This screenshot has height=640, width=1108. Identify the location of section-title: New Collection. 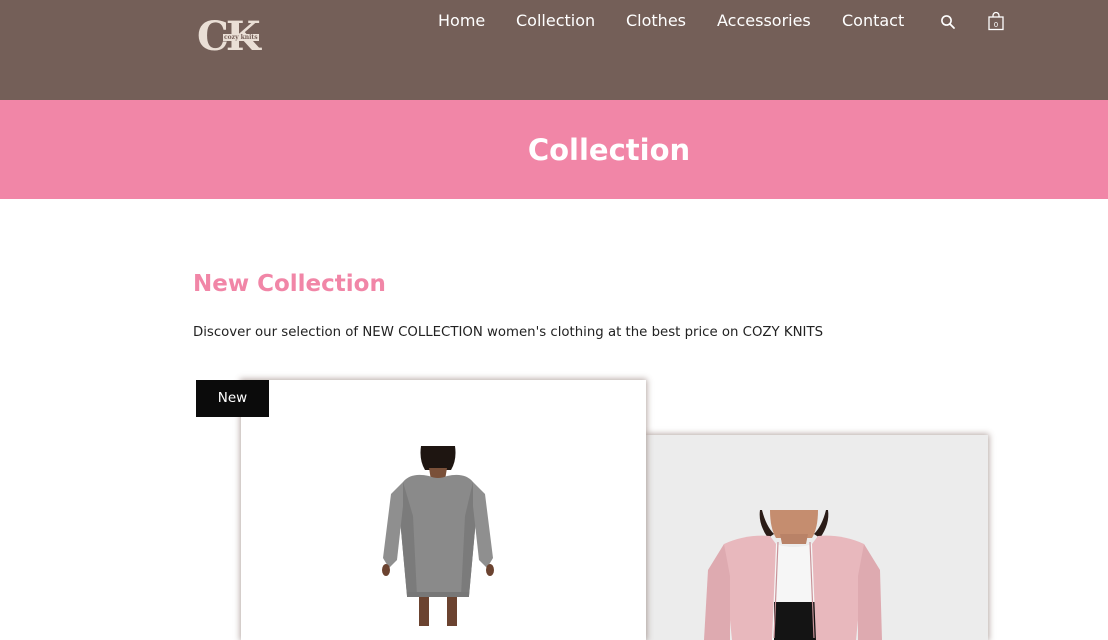
(289, 284).